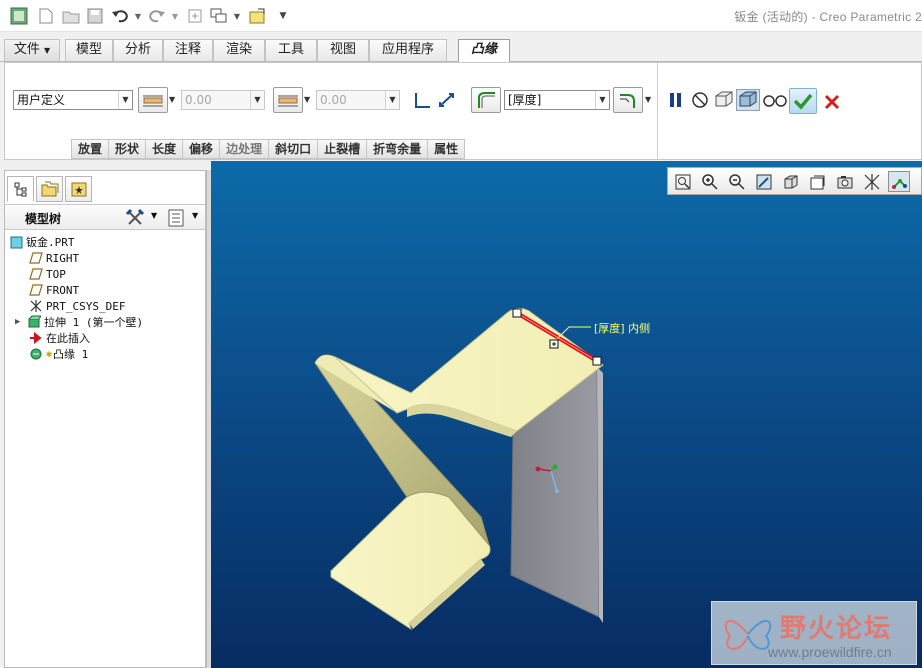 This screenshot has height=668, width=922. Describe the element at coordinates (557, 100) in the screenshot. I see `thickness-select: [厚度] ▼` at that location.